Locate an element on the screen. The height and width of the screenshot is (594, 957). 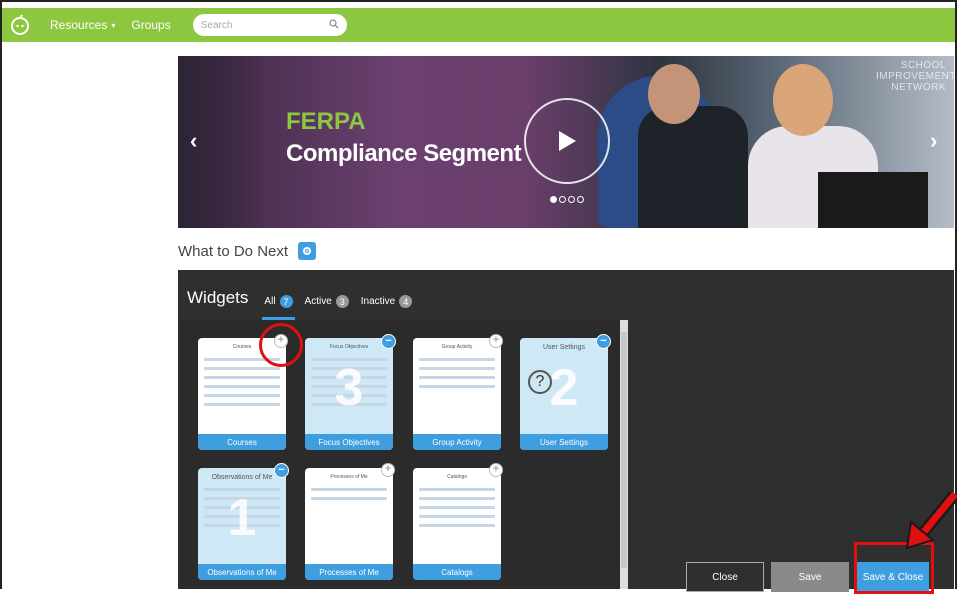
hero-title-line2: Compliance Segment is located at coordinates (404, 153).